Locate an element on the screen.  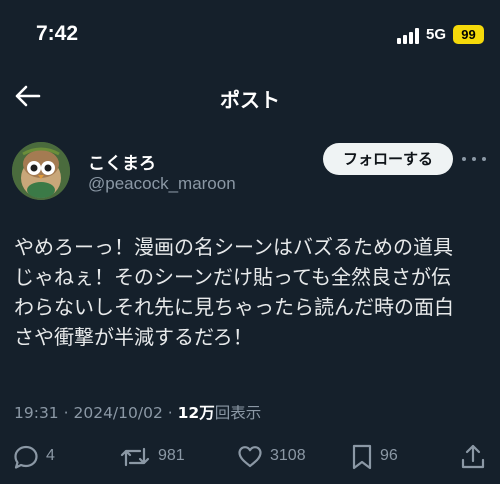
post-meta: 19:31 · 2024/10/02 · 12万回表示 is located at coordinates (137, 412).